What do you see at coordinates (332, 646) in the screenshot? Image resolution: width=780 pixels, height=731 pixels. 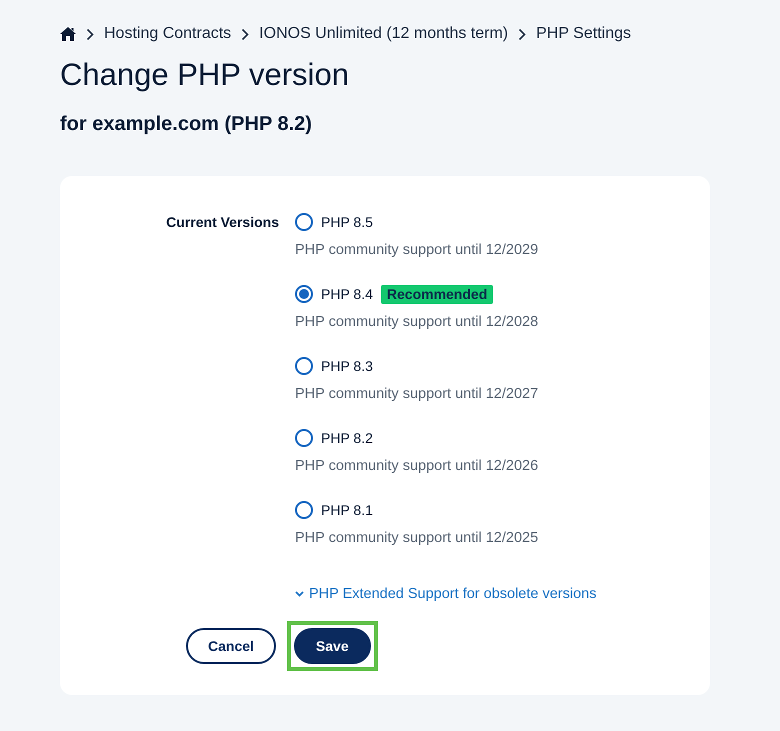 I see `save-button: Save` at bounding box center [332, 646].